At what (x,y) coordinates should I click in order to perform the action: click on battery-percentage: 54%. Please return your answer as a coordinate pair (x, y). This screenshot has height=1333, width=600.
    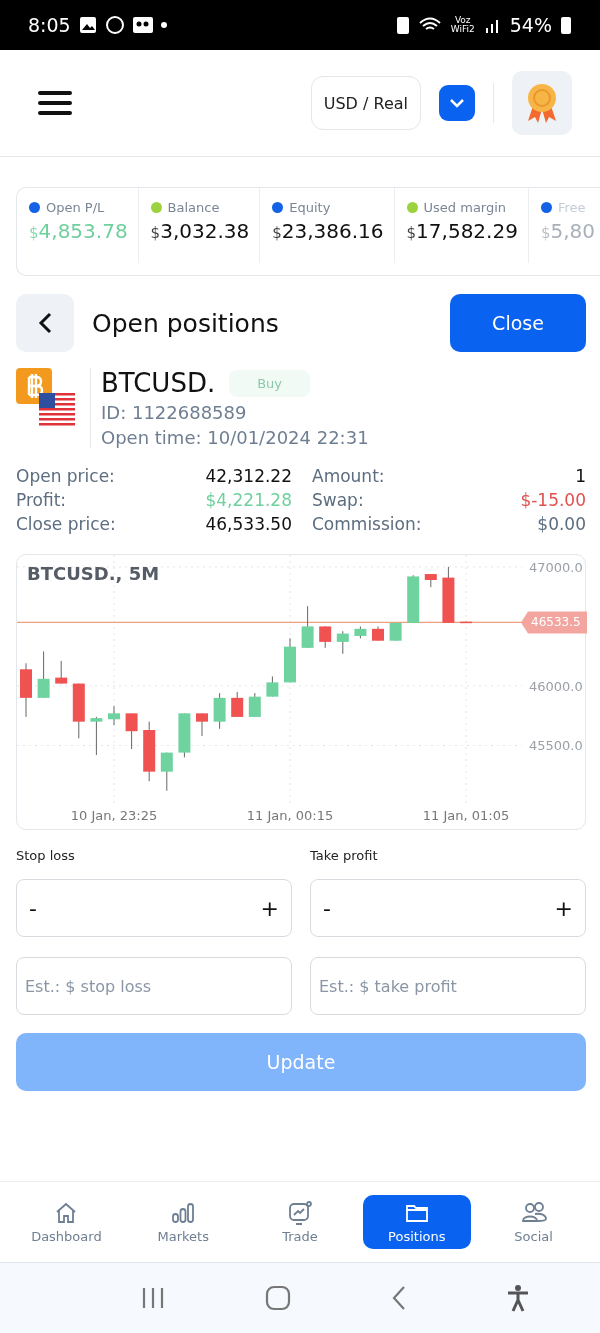
    Looking at the image, I should click on (530, 25).